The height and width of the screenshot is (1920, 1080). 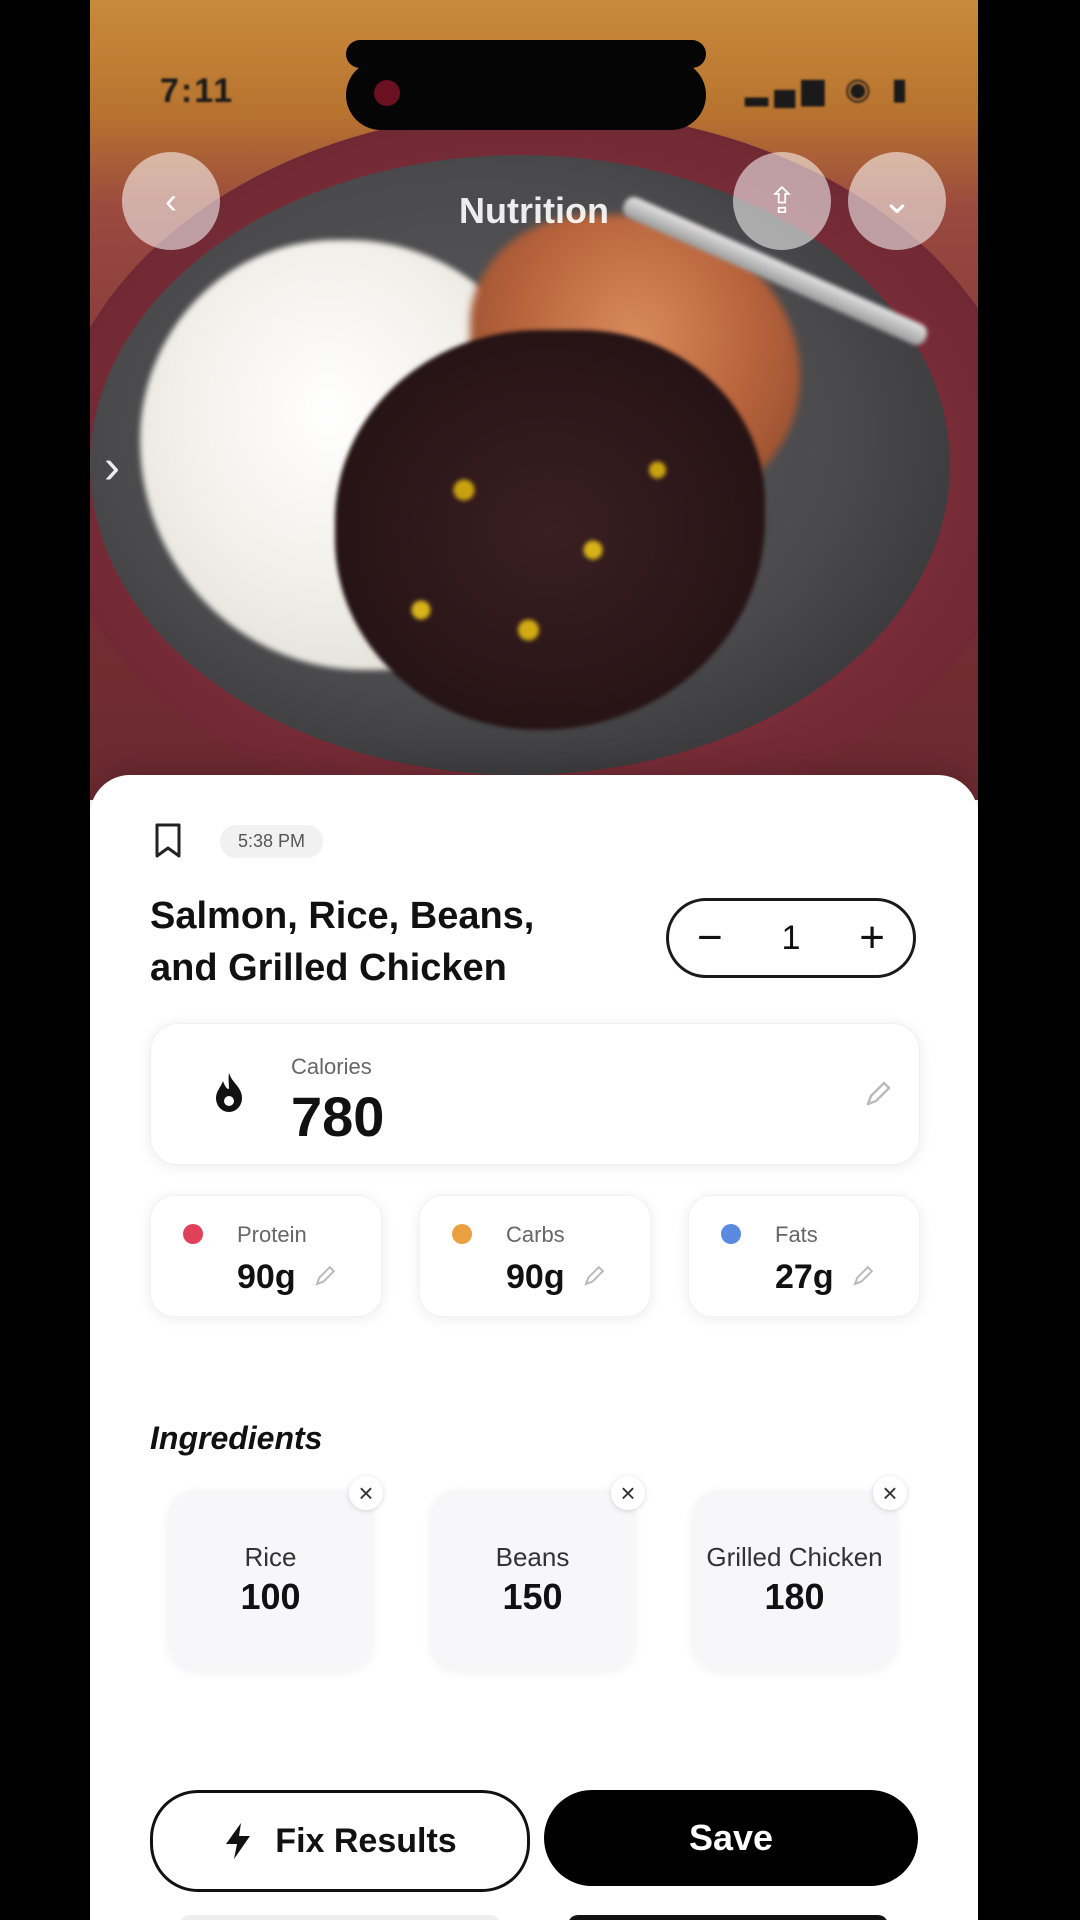 What do you see at coordinates (532, 1557) in the screenshot?
I see `ingredient-name: Beans` at bounding box center [532, 1557].